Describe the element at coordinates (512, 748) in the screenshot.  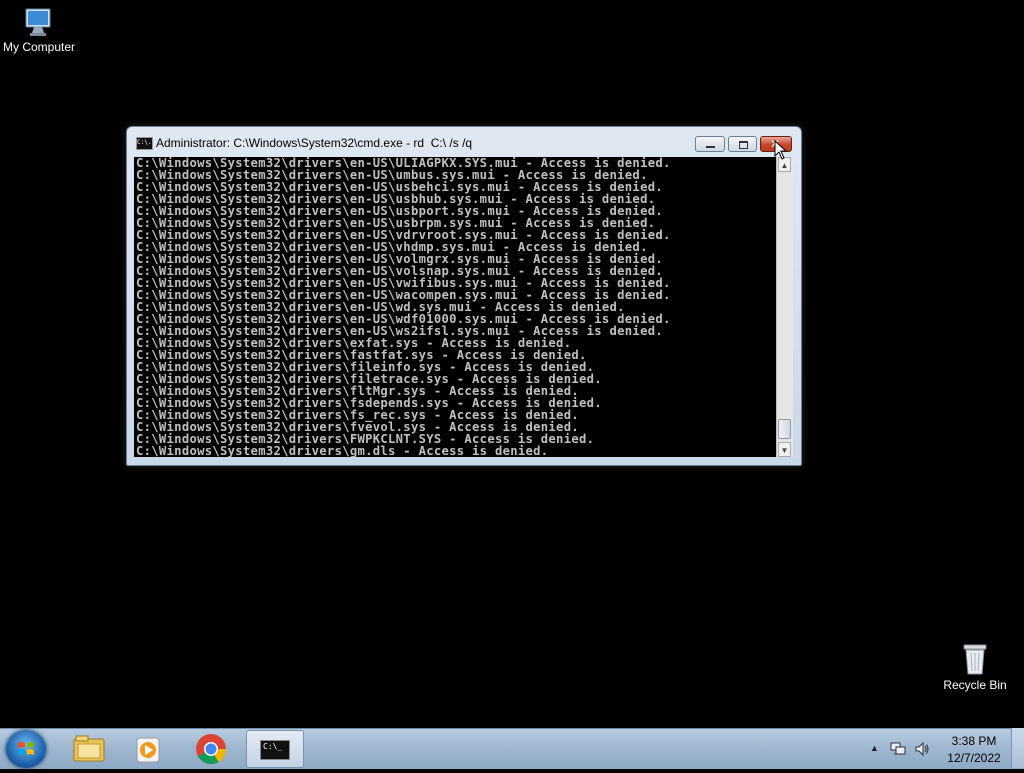
I see `taskbar: C:\_ ▲ 3:38 PM 12/7/2022` at that location.